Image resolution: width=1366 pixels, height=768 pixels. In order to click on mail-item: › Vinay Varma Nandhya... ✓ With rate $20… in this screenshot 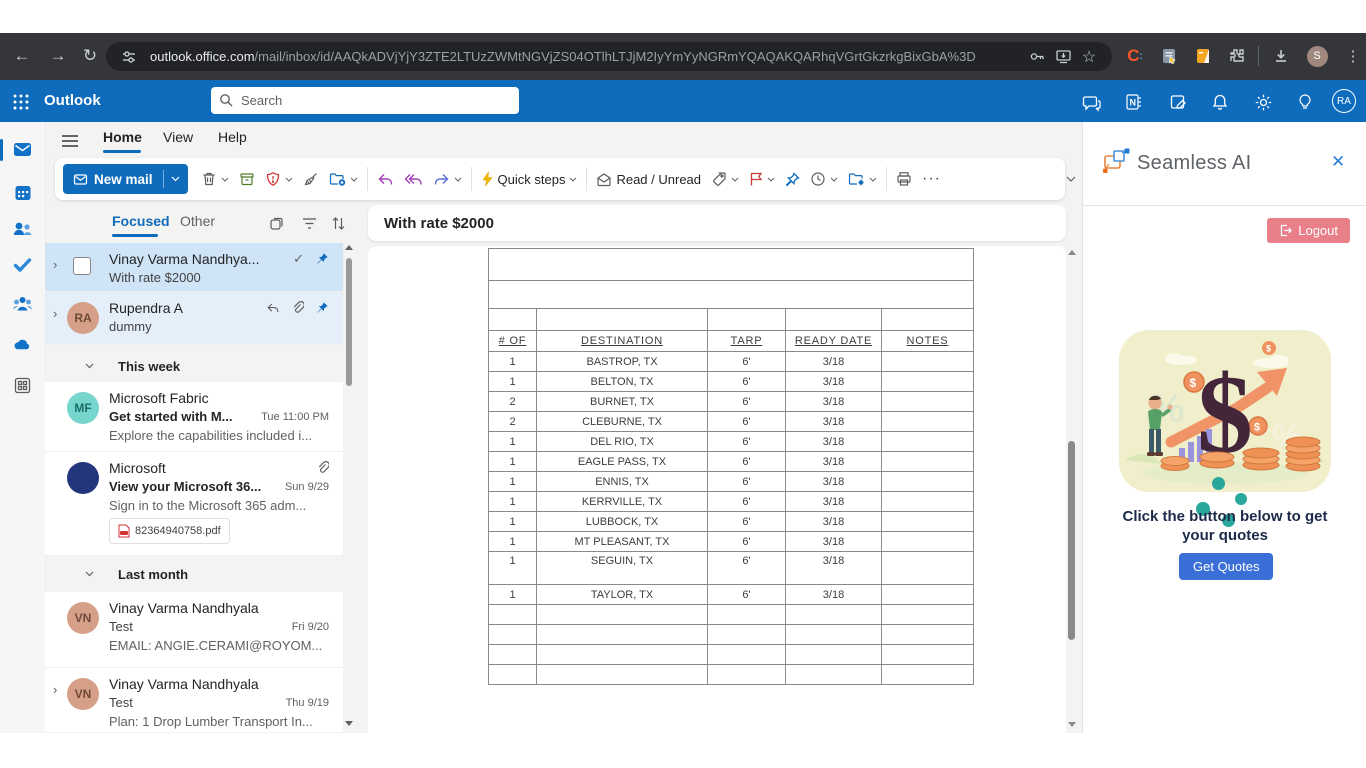, I will do `click(194, 267)`.